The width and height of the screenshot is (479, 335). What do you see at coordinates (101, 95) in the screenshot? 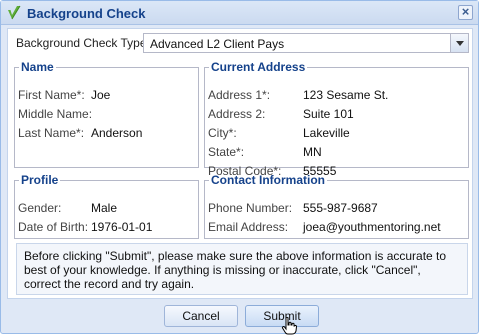
I see `first-name-value: Joe` at bounding box center [101, 95].